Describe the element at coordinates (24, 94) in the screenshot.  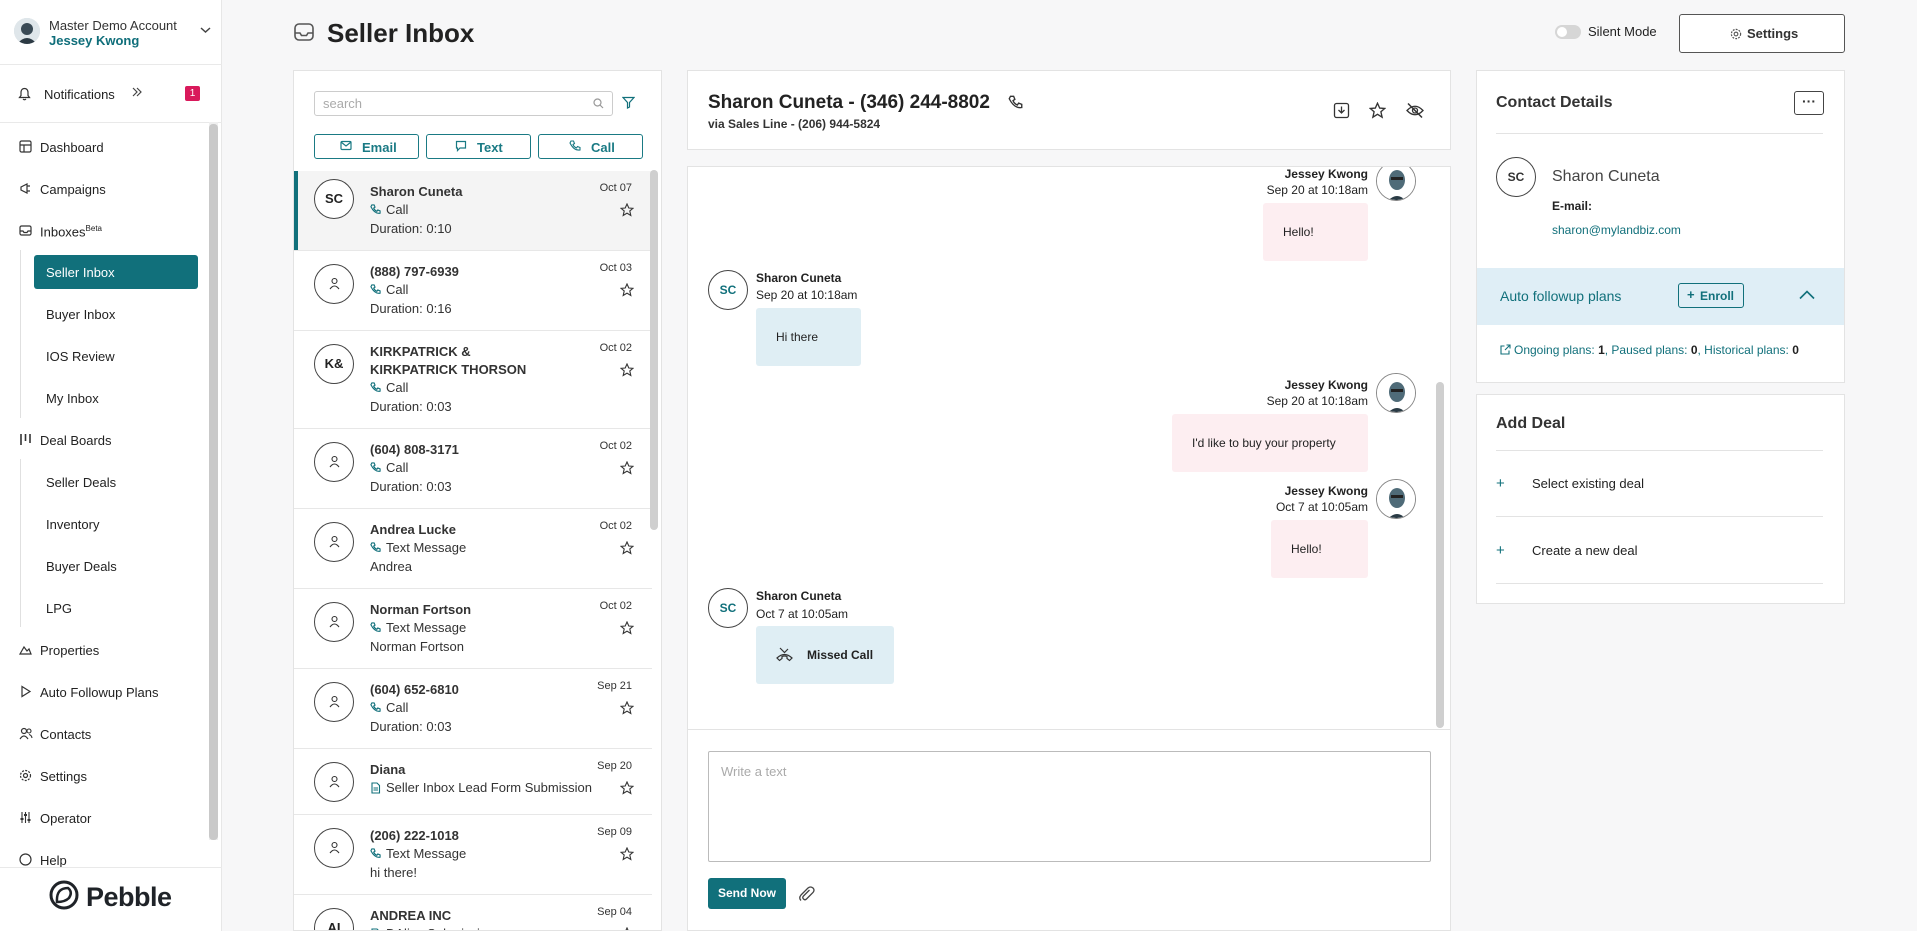
I see `bell-icon` at that location.